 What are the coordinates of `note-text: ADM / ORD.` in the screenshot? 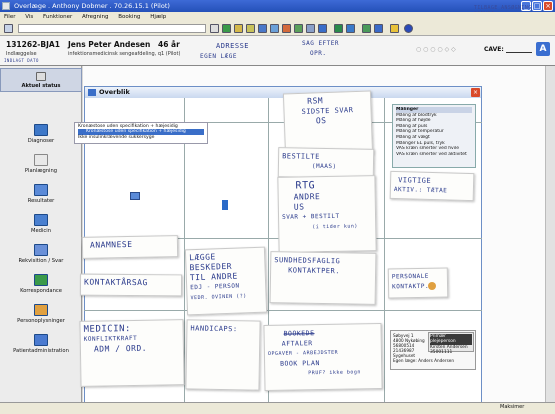 It's located at (120, 348).